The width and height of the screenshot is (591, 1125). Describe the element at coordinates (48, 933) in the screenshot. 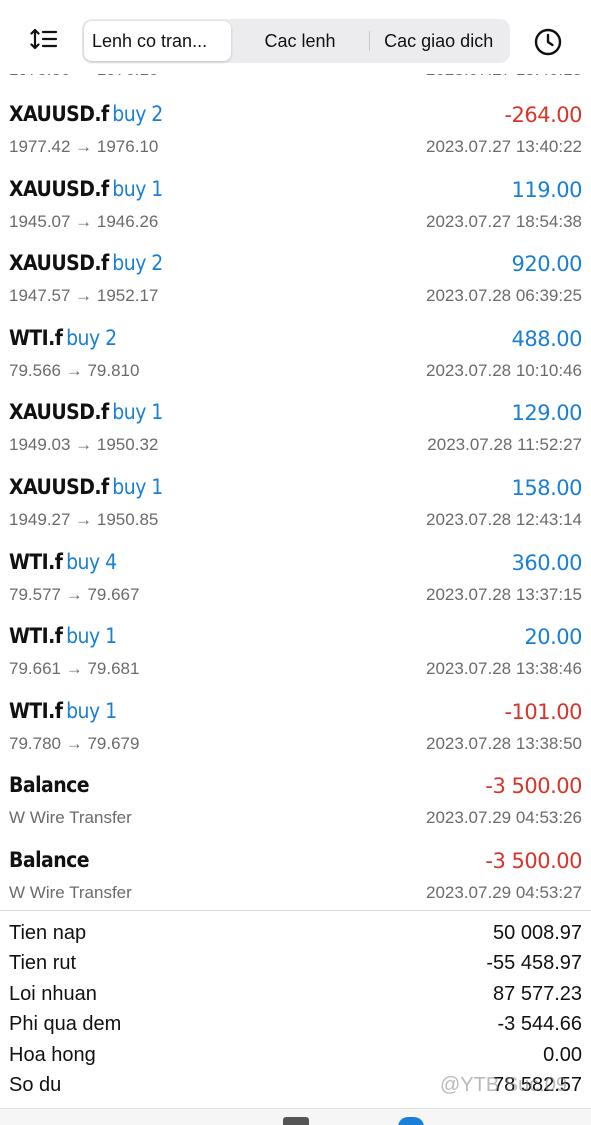

I see `summary-label: Tien nap` at that location.